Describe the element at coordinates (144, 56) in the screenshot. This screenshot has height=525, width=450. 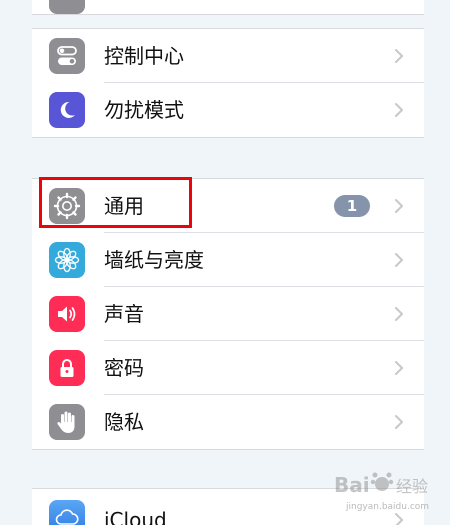
I see `settings-row-label: 控制中心` at that location.